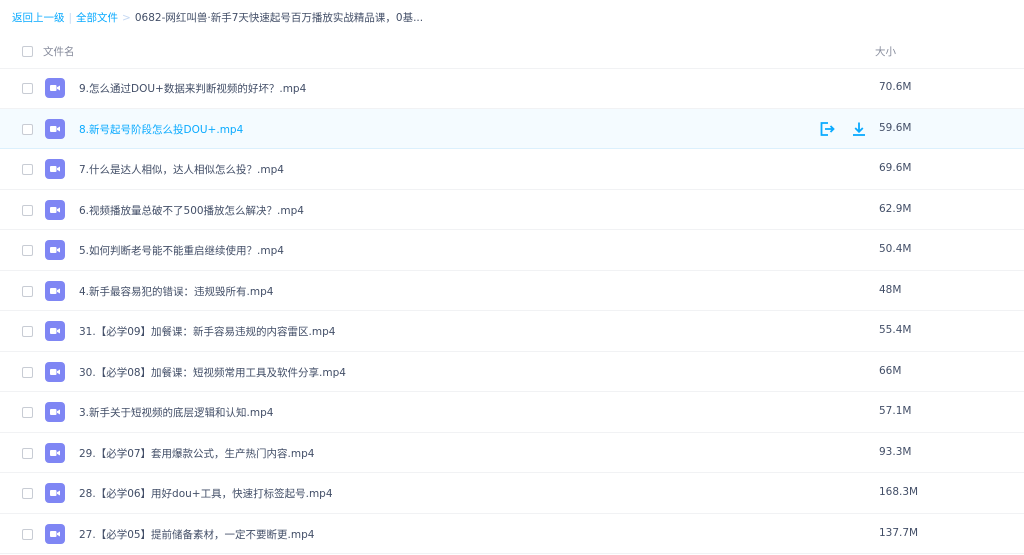 Image resolution: width=1024 pixels, height=555 pixels. I want to click on file-row: 29.【必学07】套用爆款公式，生产热门内容.mp4 93.3M, so click(512, 453).